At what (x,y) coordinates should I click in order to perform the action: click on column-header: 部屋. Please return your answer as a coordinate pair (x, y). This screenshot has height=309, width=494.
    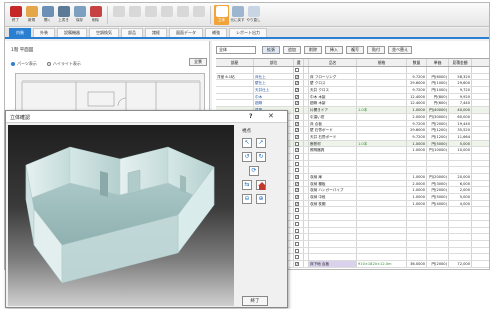
    Looking at the image, I should click on (235, 62).